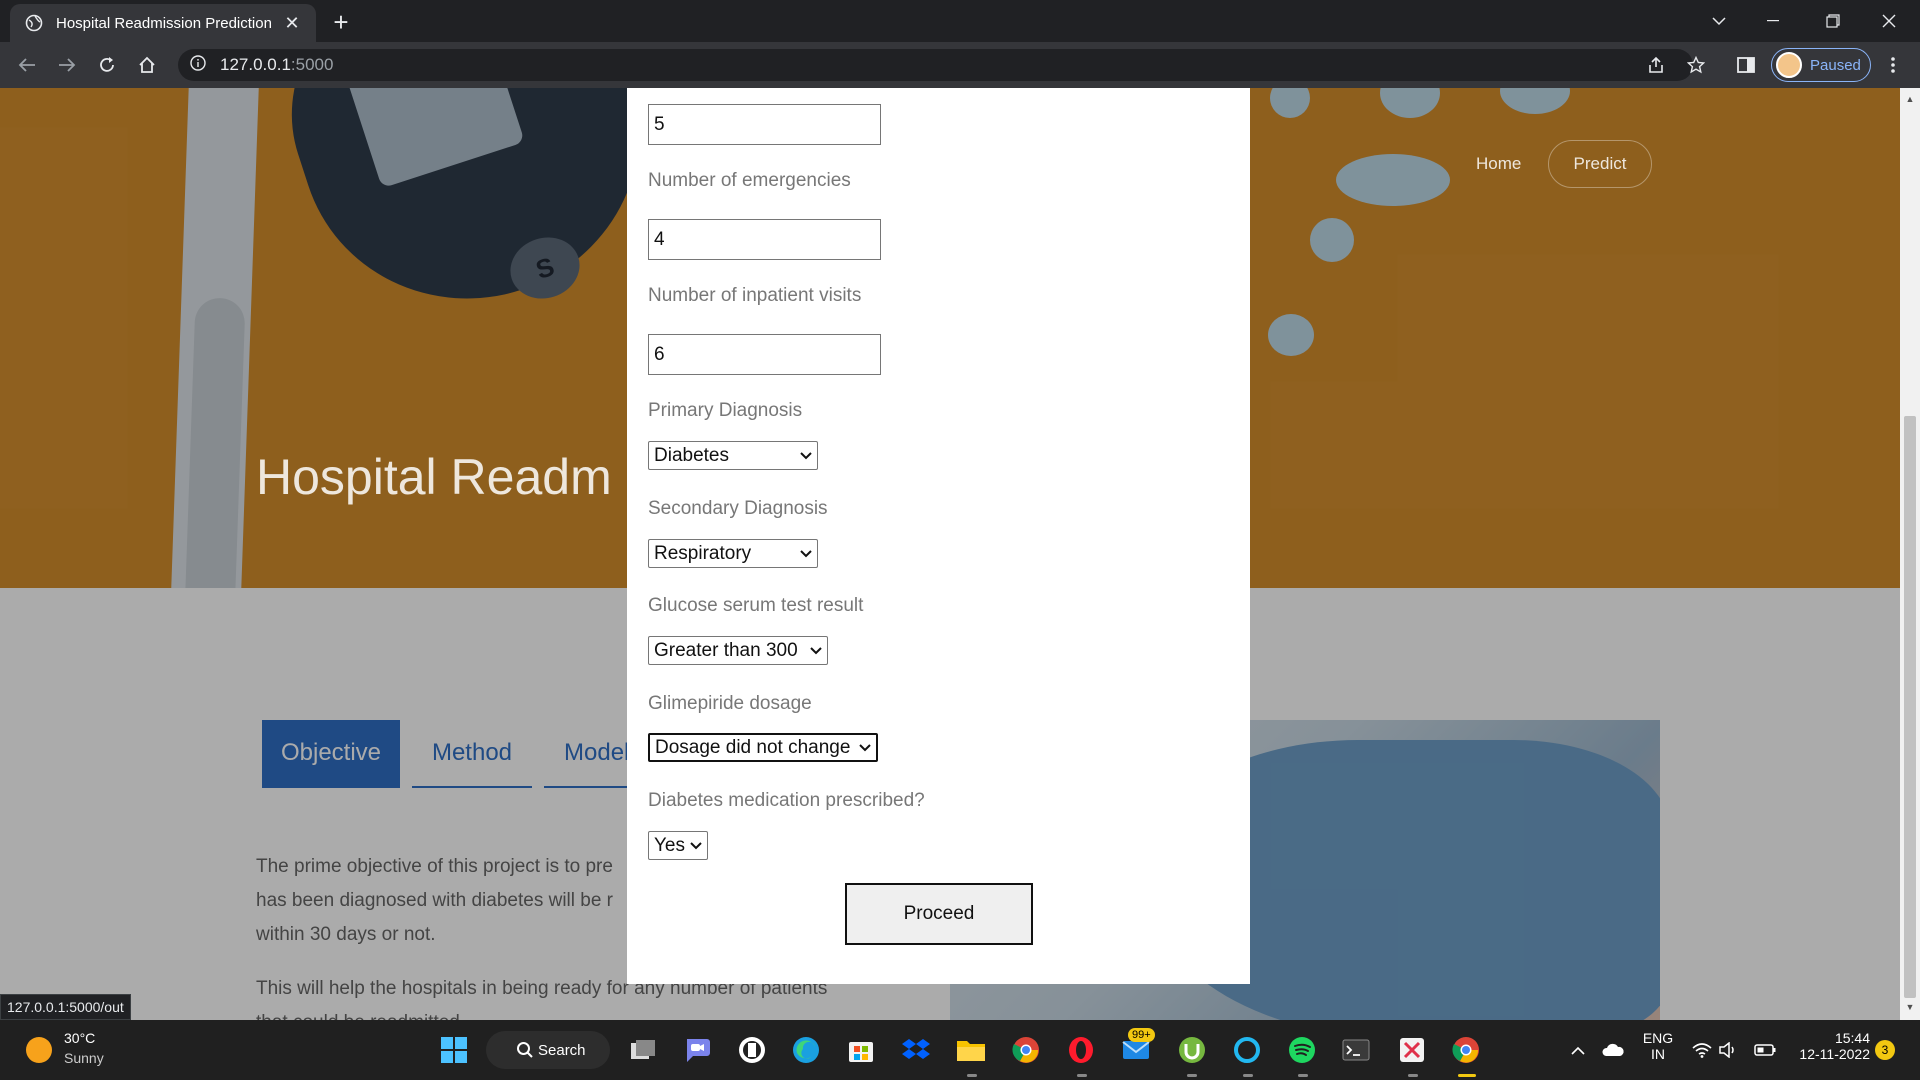 The height and width of the screenshot is (1080, 1920). Describe the element at coordinates (1656, 65) in the screenshot. I see `share-icon` at that location.